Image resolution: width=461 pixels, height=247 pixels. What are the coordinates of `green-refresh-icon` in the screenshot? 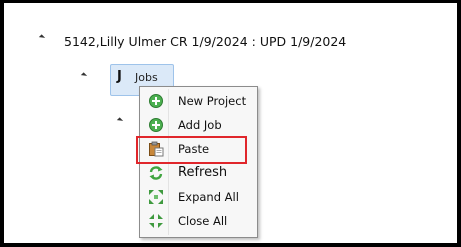 It's located at (156, 173).